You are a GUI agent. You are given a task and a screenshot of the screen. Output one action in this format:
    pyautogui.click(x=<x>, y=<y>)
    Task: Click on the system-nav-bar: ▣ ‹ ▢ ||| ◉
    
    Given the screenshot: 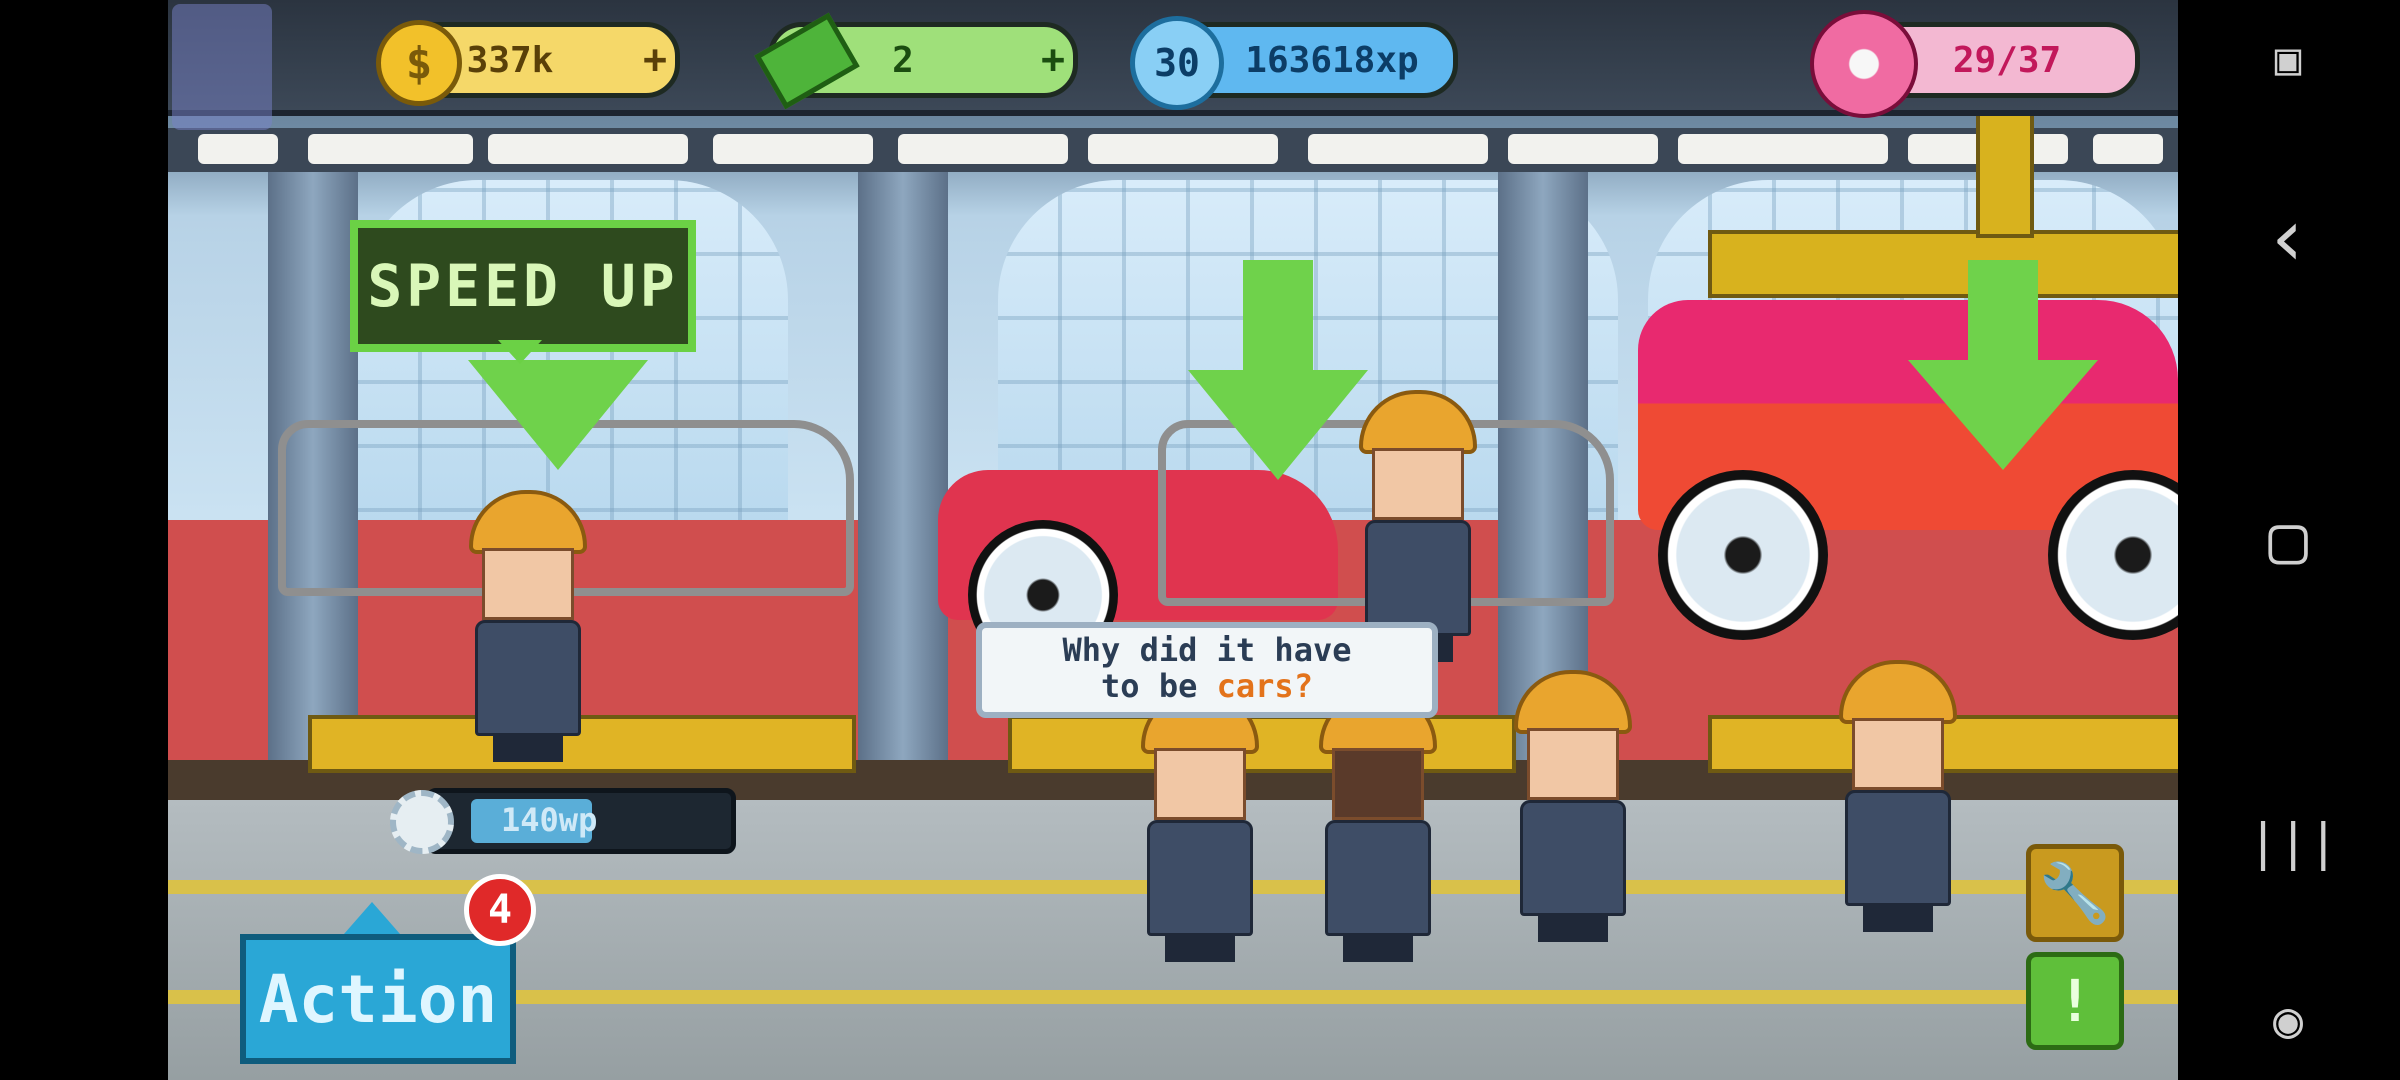 What is the action you would take?
    pyautogui.click(x=2289, y=540)
    